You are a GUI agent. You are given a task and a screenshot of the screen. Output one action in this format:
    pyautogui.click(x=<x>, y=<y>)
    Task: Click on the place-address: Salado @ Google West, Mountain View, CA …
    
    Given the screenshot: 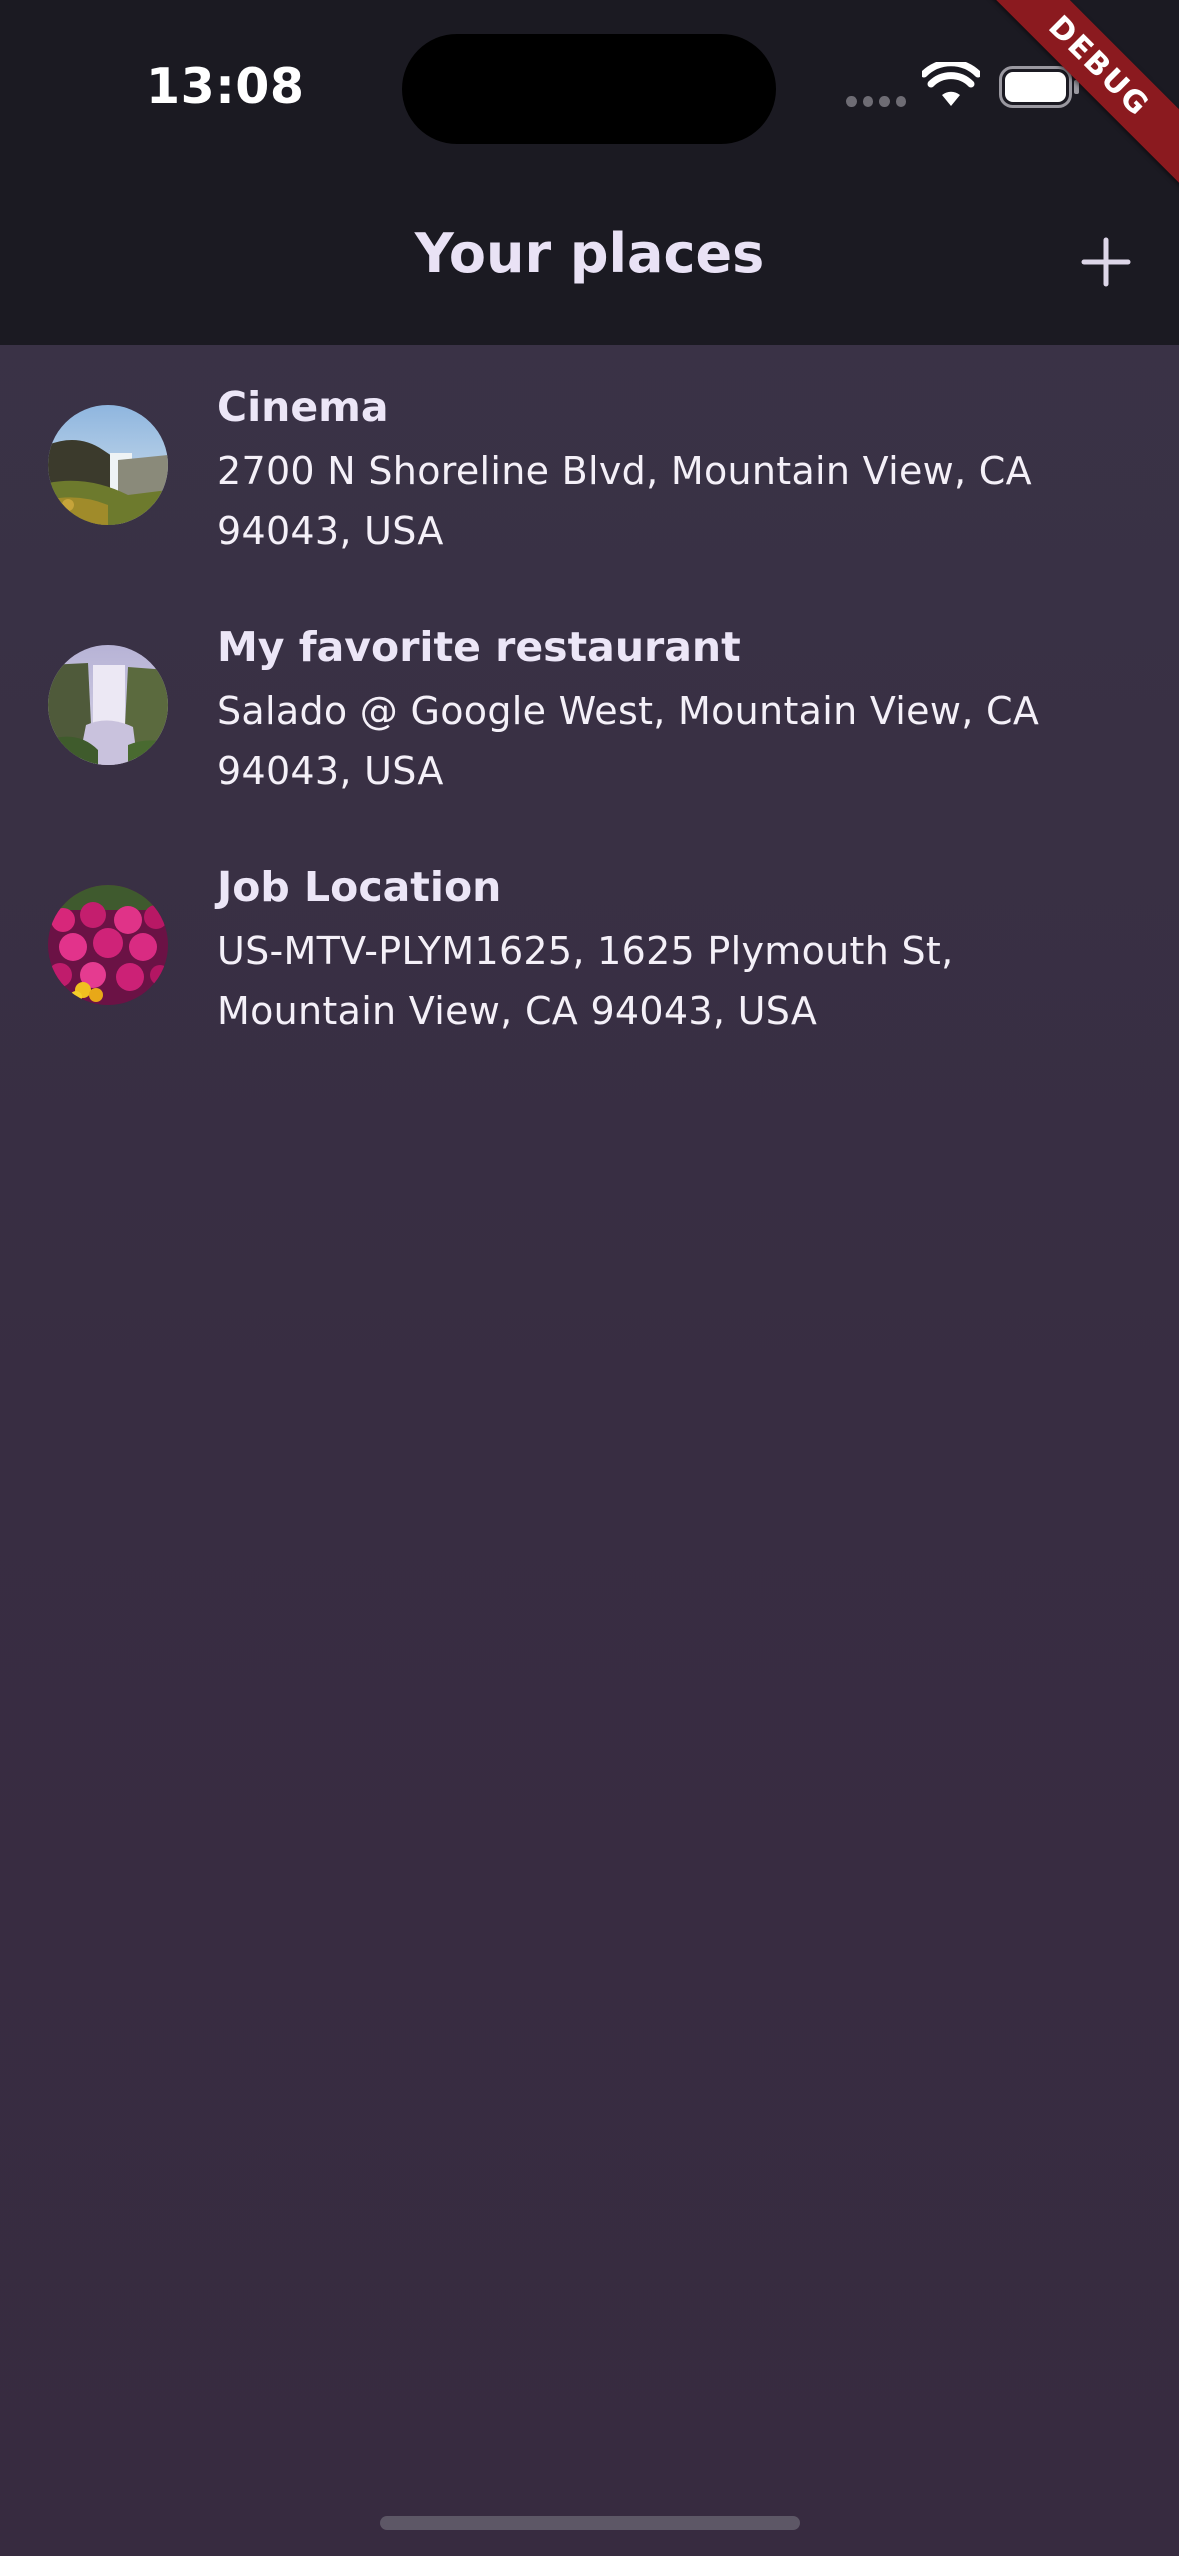 What is the action you would take?
    pyautogui.click(x=628, y=741)
    